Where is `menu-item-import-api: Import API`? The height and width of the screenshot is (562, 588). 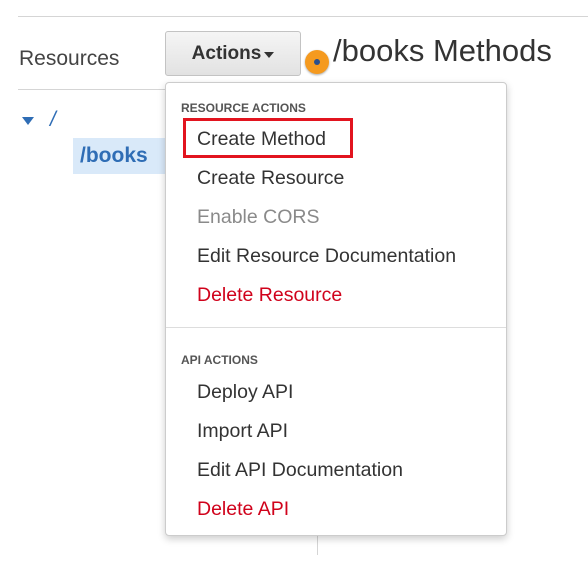
menu-item-import-api: Import API is located at coordinates (242, 431).